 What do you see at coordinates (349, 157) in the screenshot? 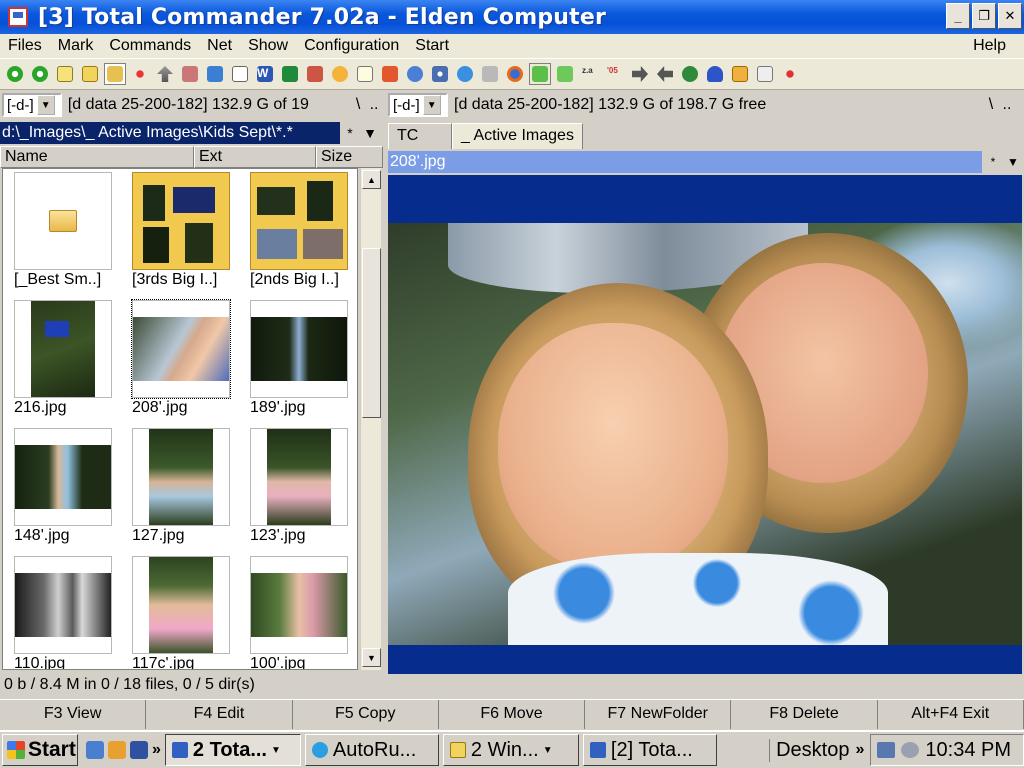
I see `column-size: Size` at bounding box center [349, 157].